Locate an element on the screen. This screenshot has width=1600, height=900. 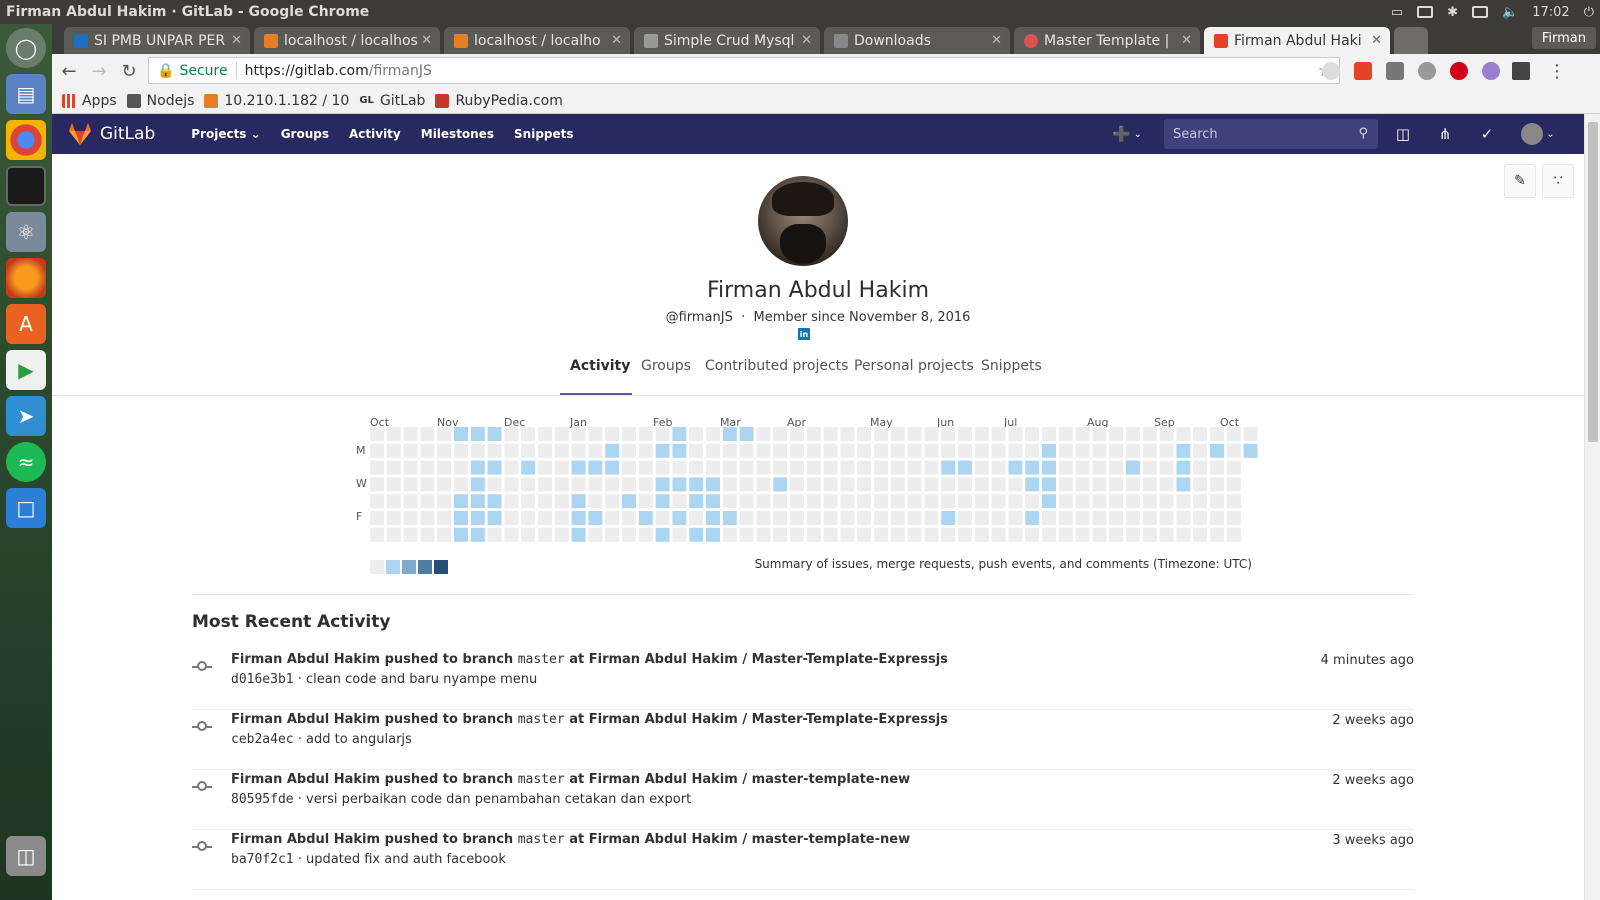
nav-groups: Groups is located at coordinates (305, 134).